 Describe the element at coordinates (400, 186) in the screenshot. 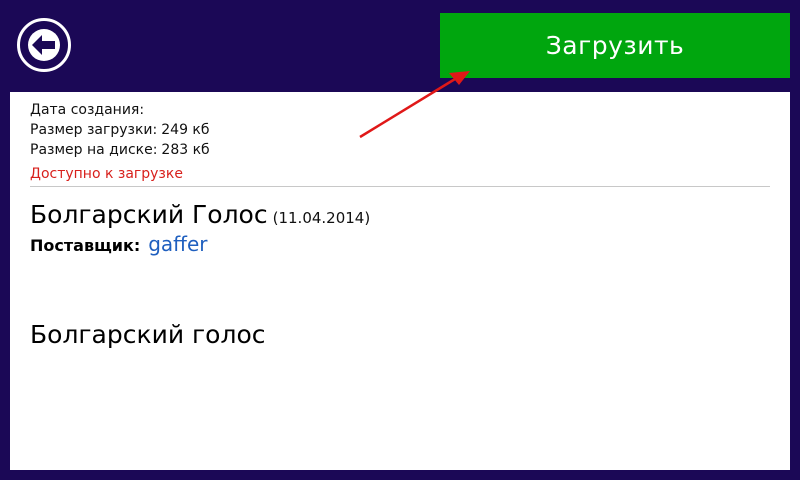

I see `divider` at that location.